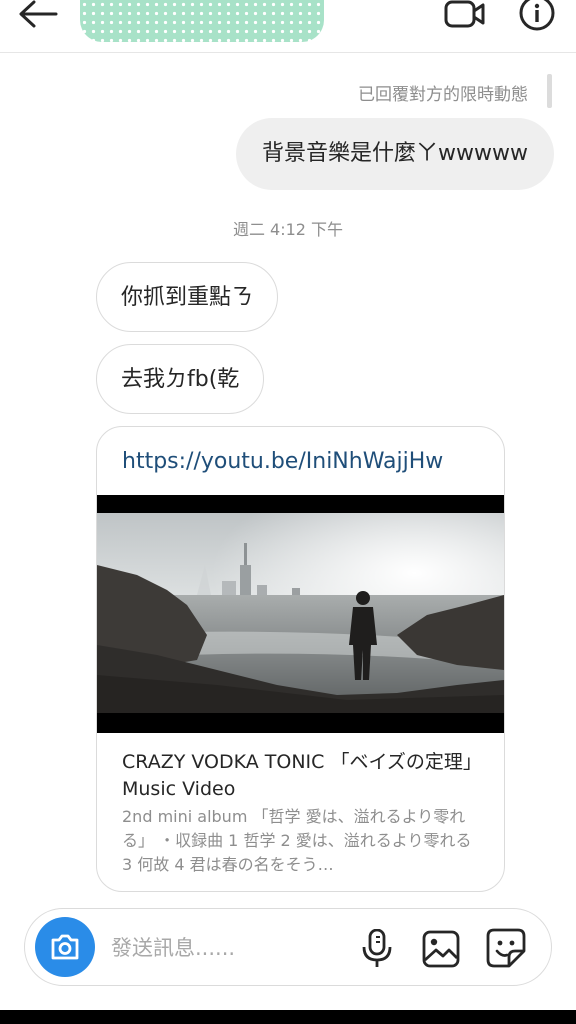 This screenshot has height=1024, width=576. Describe the element at coordinates (288, 1017) in the screenshot. I see `system-navigation-bar` at that location.